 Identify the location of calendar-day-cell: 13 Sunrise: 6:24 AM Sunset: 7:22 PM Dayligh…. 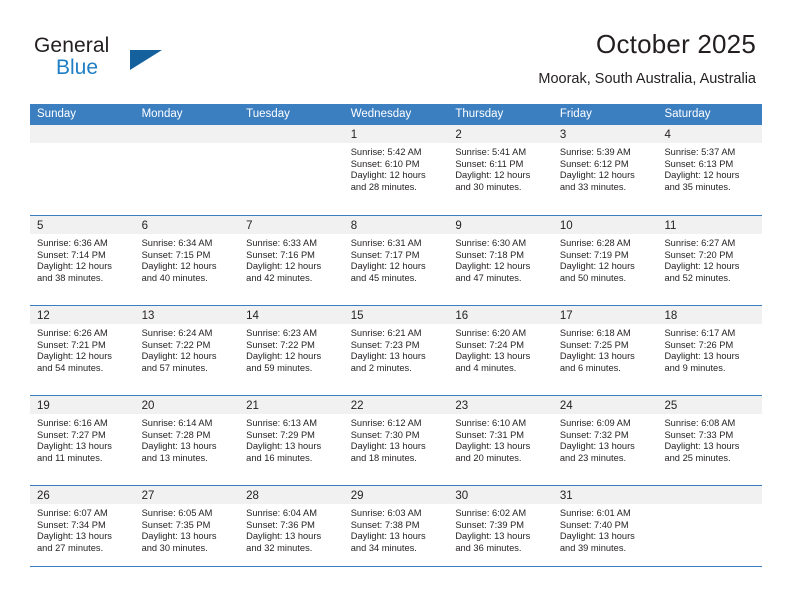
(187, 350).